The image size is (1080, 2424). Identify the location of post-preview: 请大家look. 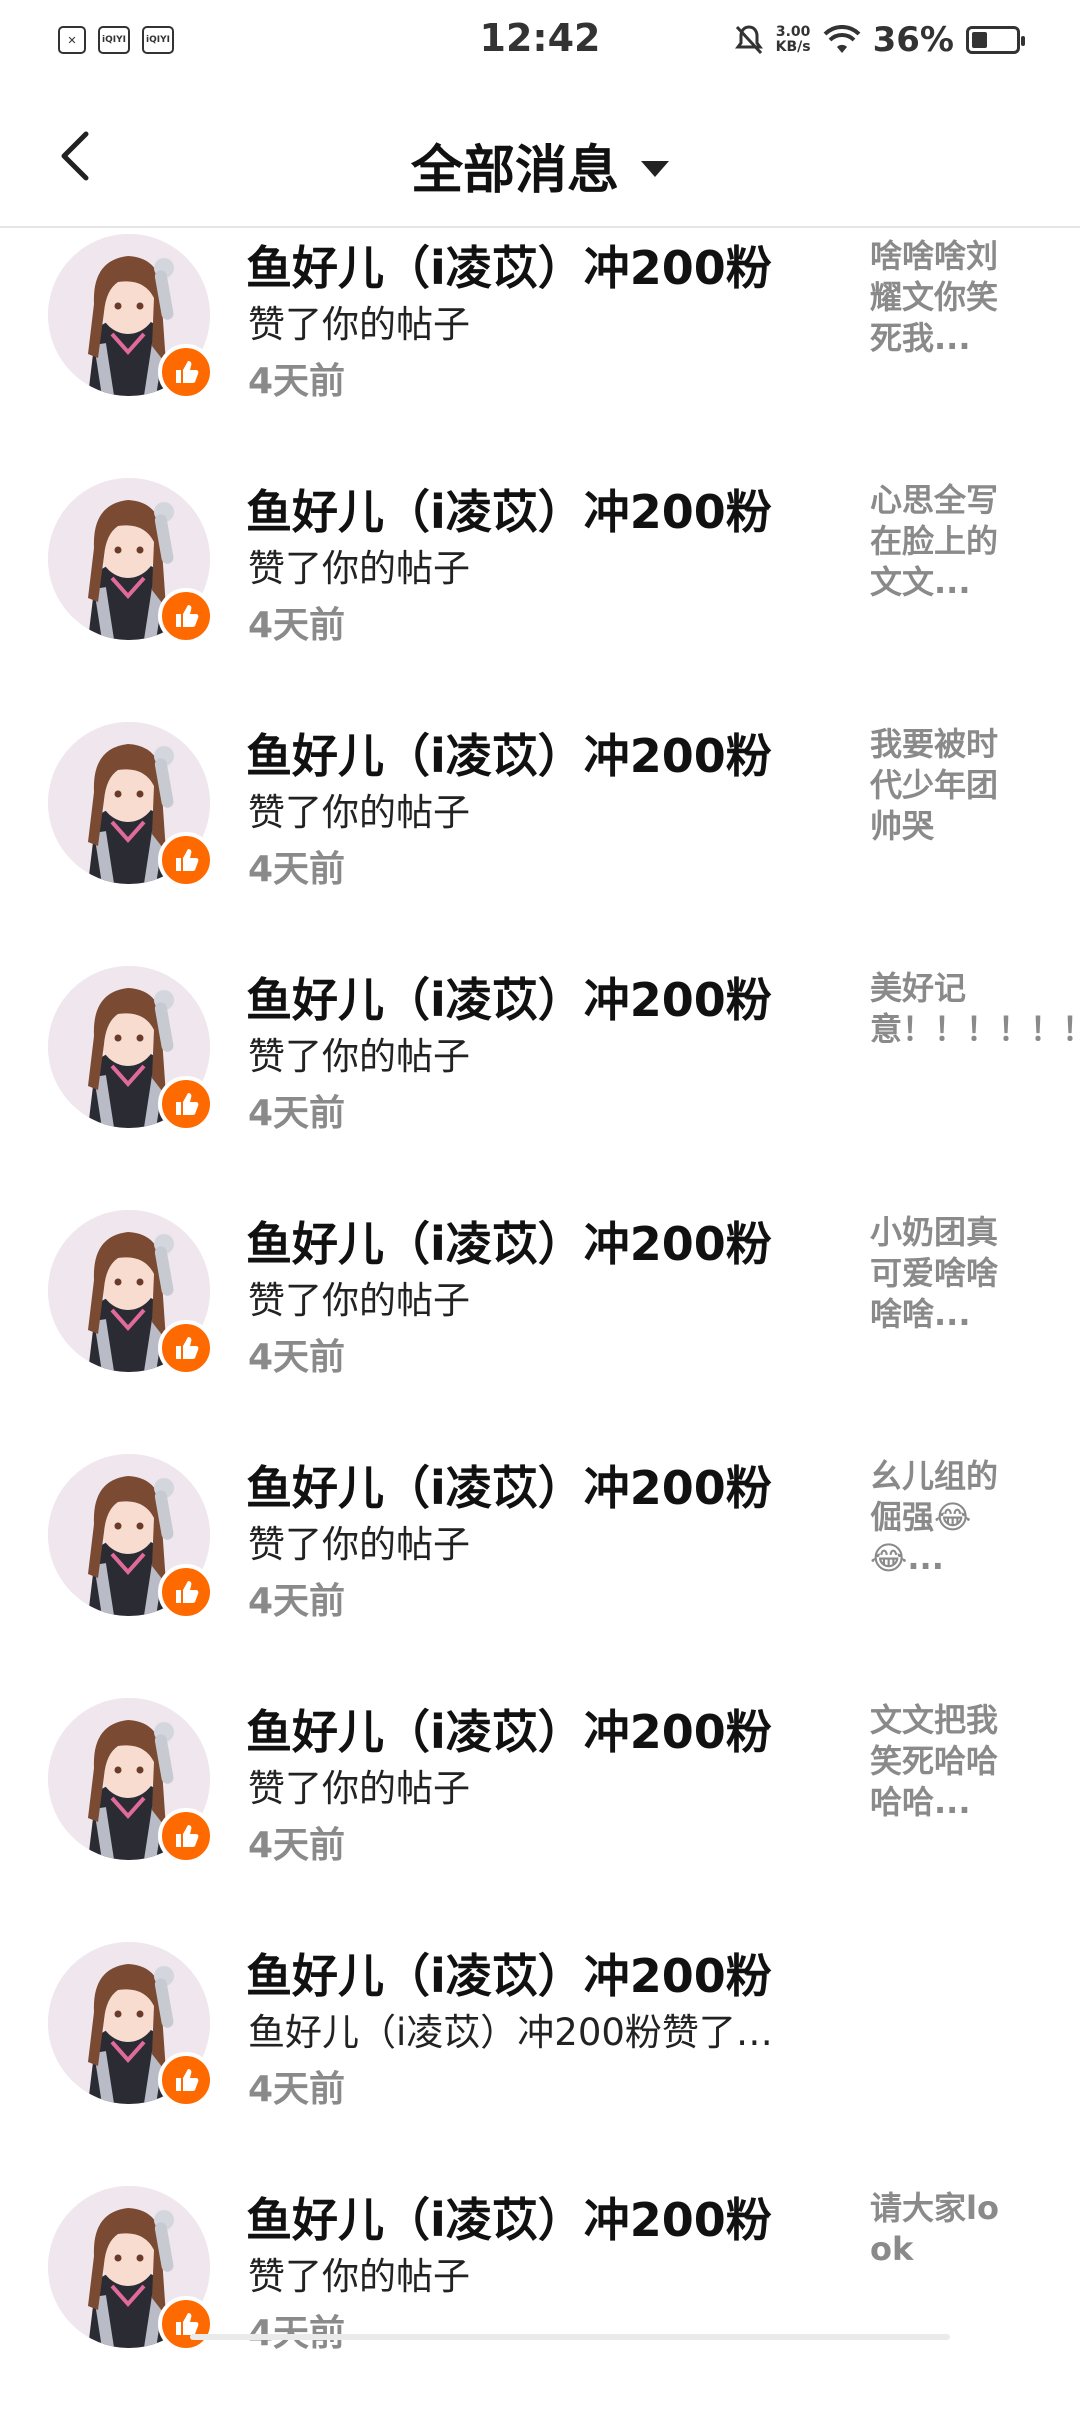
(945, 2229).